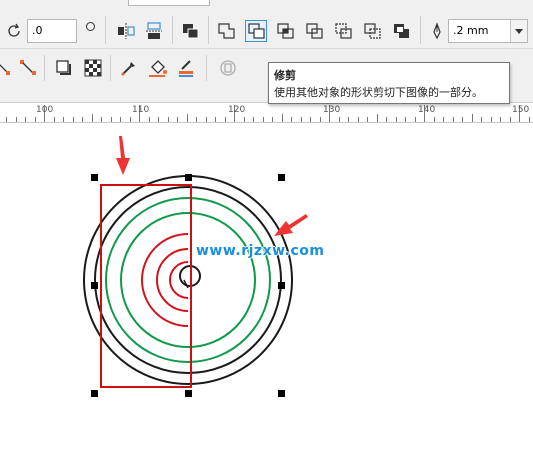 Image resolution: width=533 pixels, height=459 pixels. I want to click on ruler-label: 140, so click(427, 110).